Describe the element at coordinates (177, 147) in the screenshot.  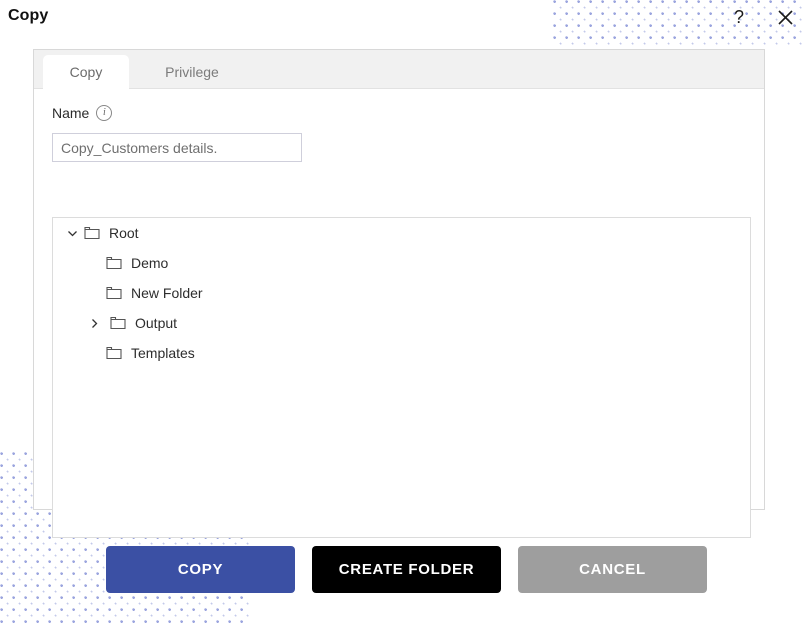
I see `name-input` at that location.